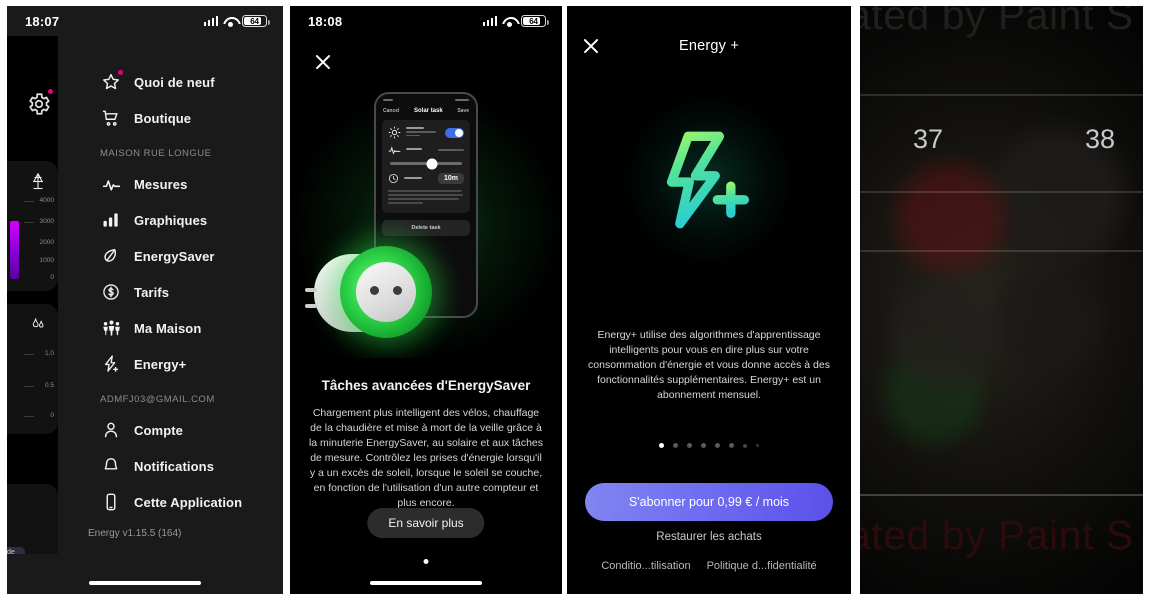  I want to click on bolt-plus-icon, so click(111, 364).